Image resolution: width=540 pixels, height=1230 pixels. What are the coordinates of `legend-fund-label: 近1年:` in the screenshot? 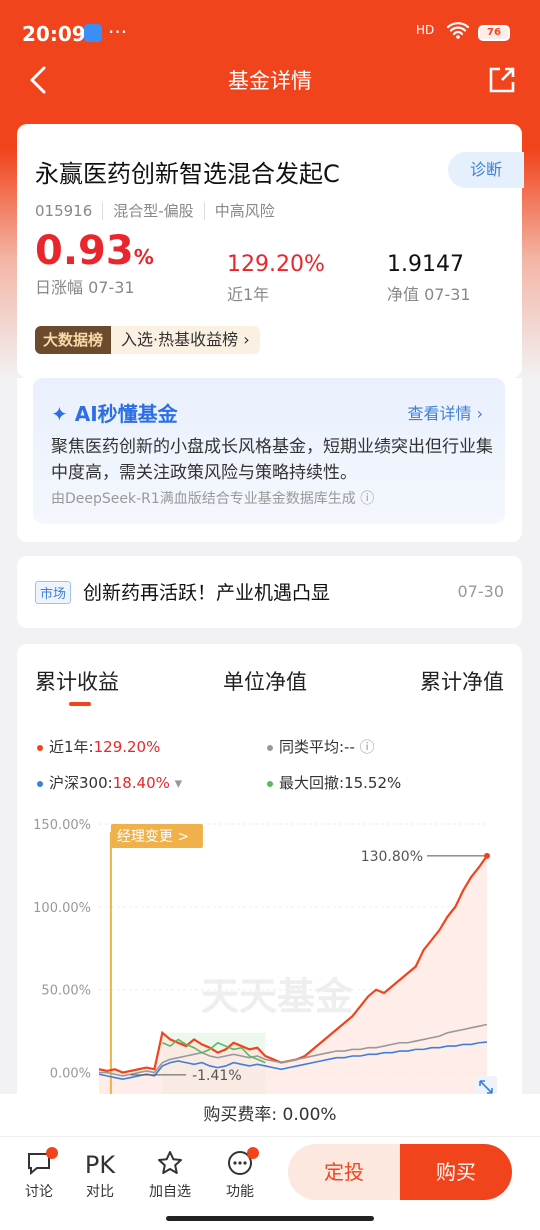 It's located at (71, 747).